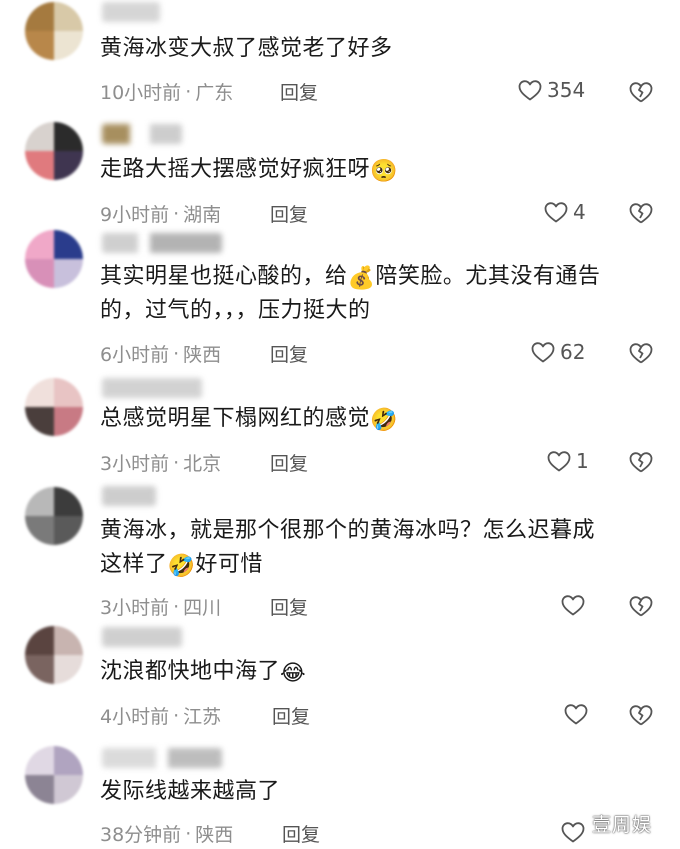 The image size is (680, 849). Describe the element at coordinates (135, 215) in the screenshot. I see `comment-time: 9小时前` at that location.